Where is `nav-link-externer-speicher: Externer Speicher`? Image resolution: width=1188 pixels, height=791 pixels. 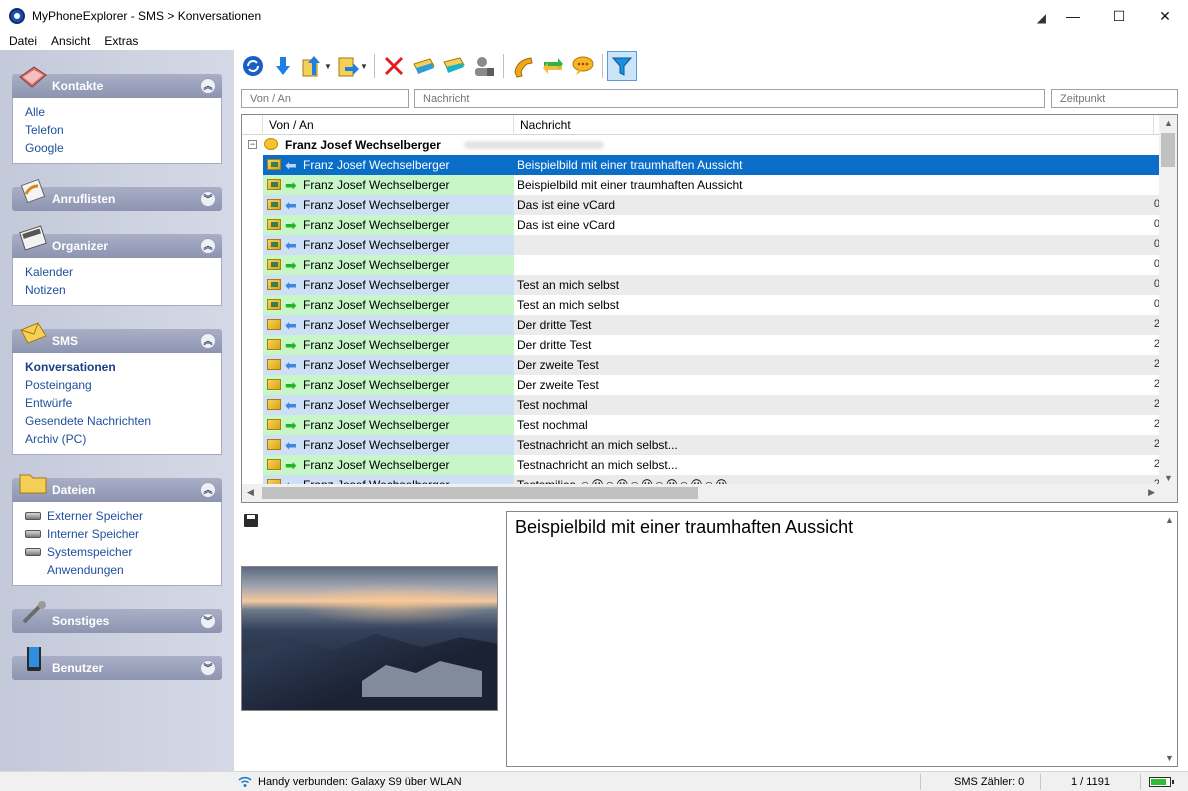 nav-link-externer-speicher: Externer Speicher is located at coordinates (123, 516).